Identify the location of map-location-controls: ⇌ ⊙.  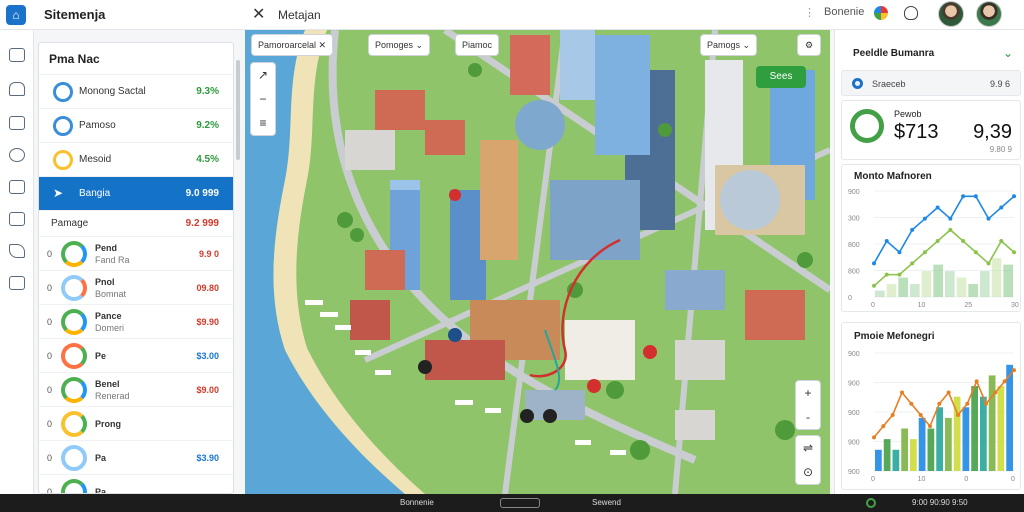
(808, 460).